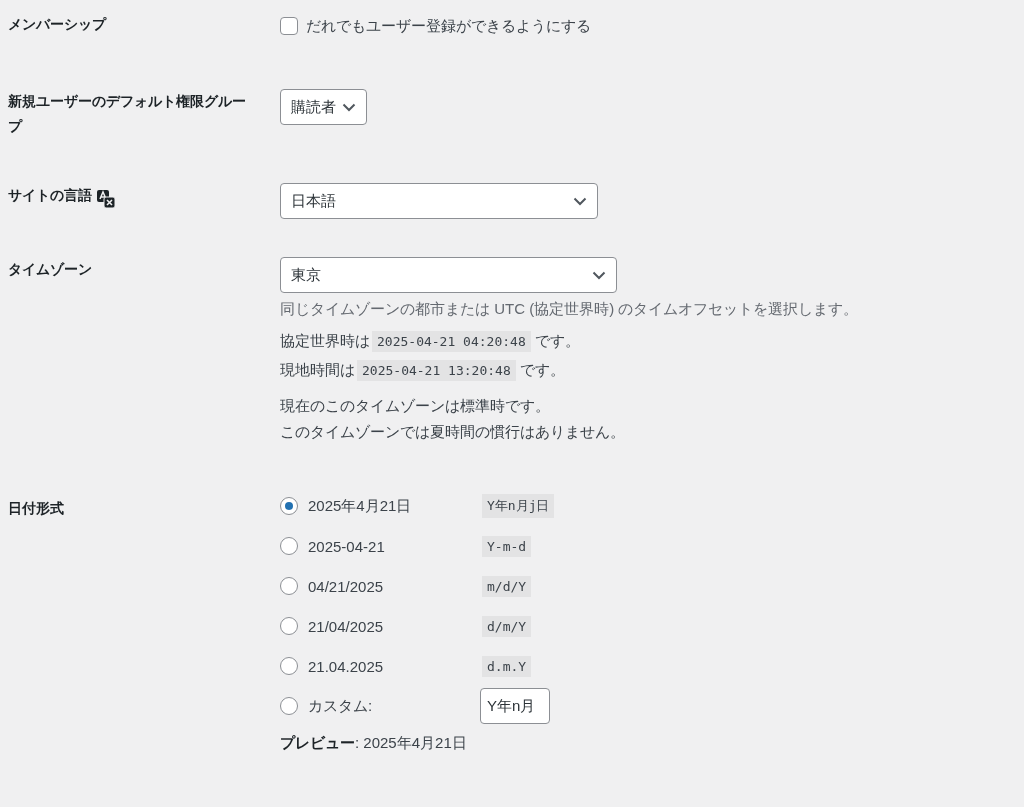  I want to click on time-label: 協定世界時は, so click(325, 342).